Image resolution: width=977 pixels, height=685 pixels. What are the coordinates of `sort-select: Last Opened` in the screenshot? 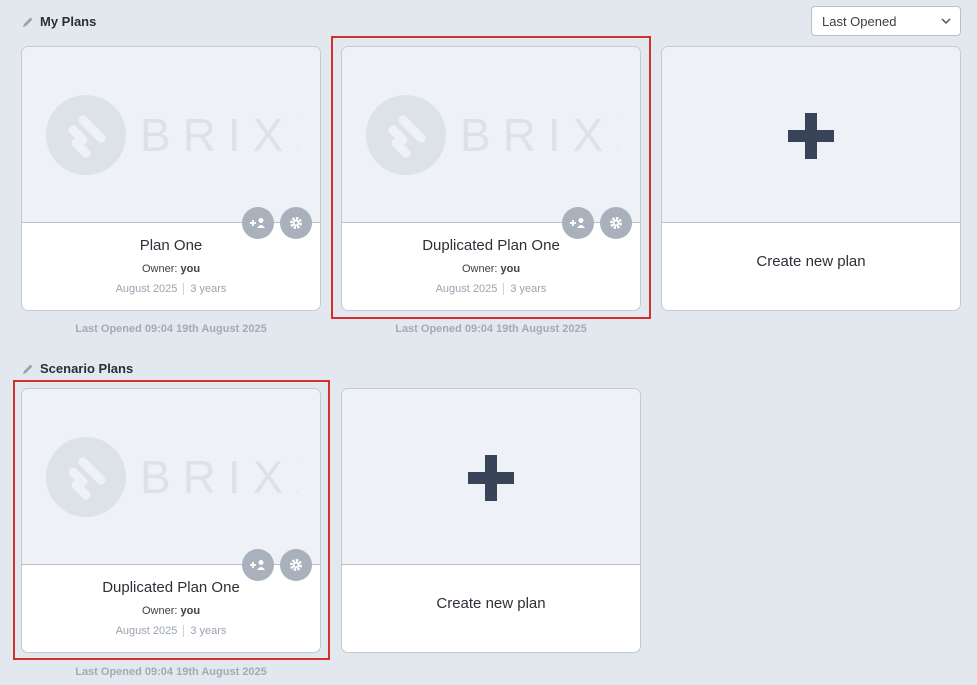 It's located at (886, 21).